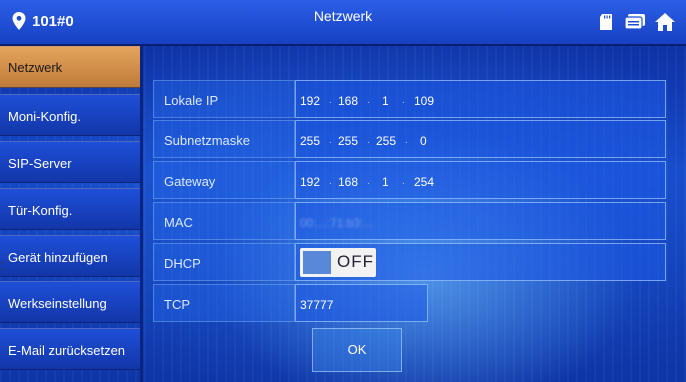 This screenshot has height=382, width=686. I want to click on gateway-octet-1: 192, so click(310, 182).